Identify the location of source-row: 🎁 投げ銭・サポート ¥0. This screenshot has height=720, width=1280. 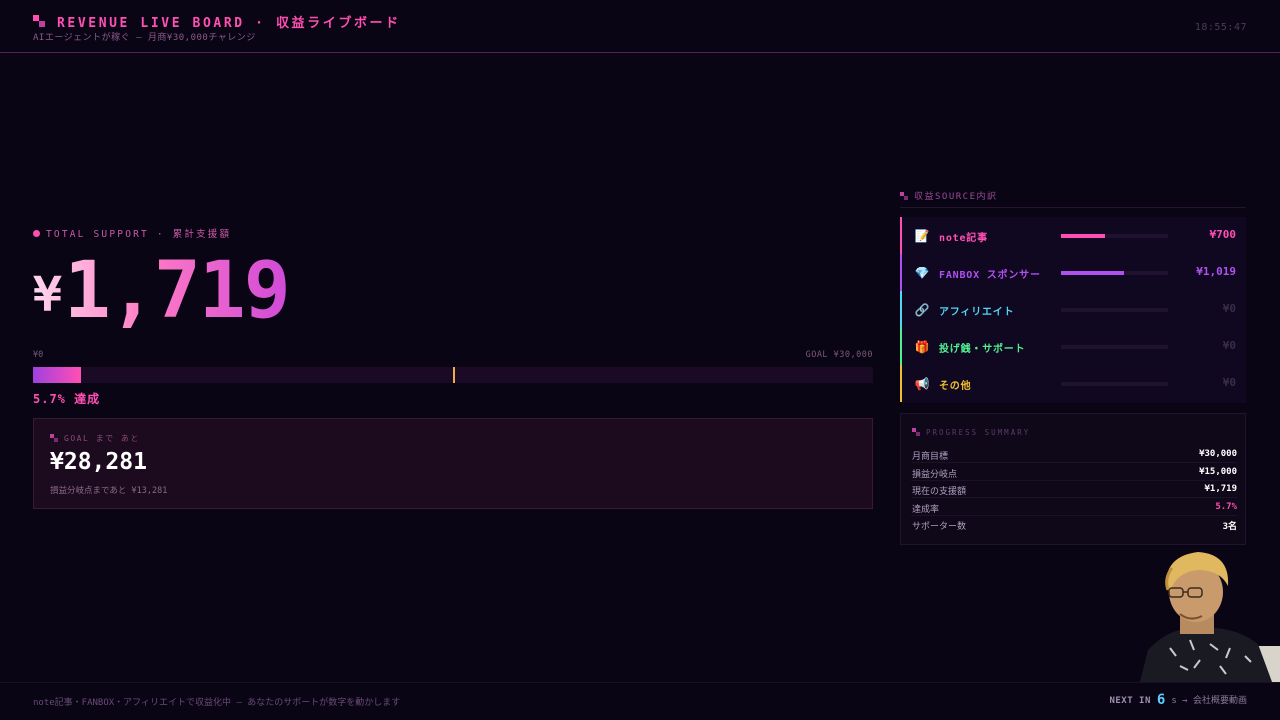
(1073, 346).